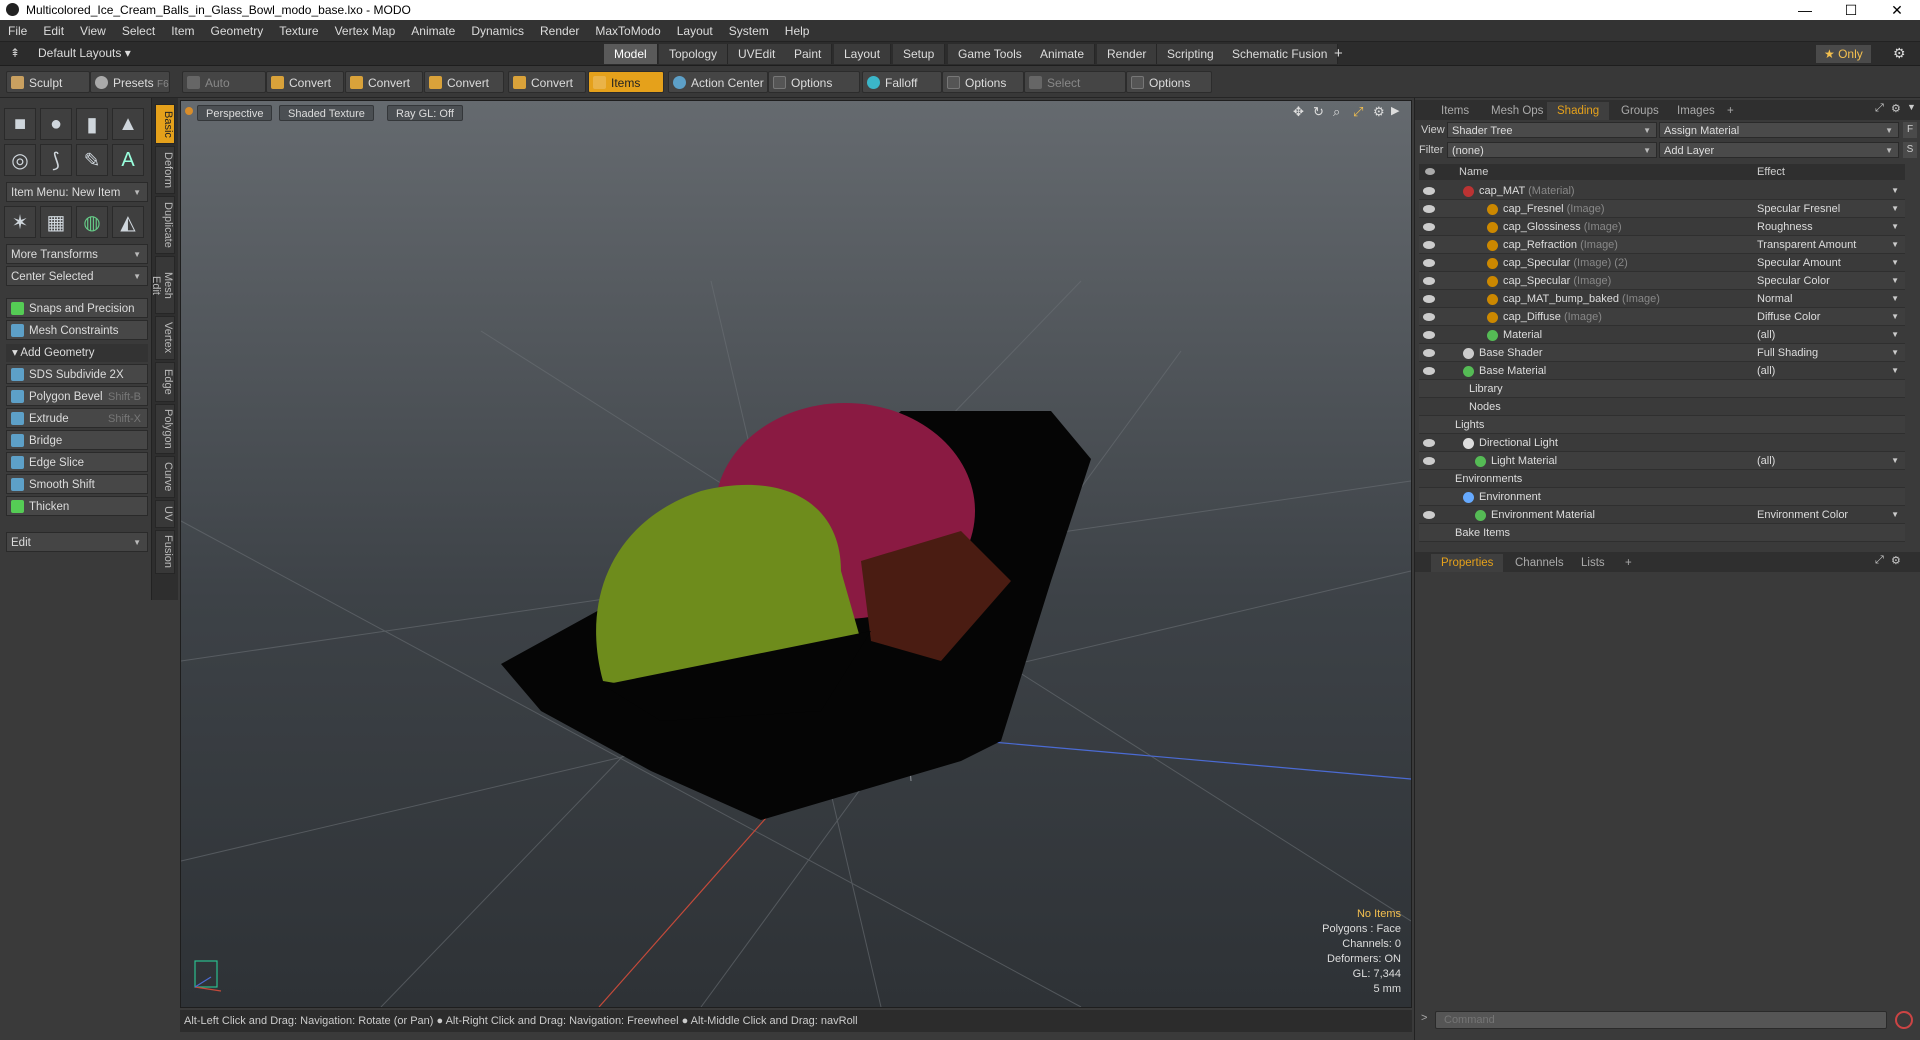 This screenshot has height=1040, width=1920. I want to click on command-input, so click(1661, 1020).